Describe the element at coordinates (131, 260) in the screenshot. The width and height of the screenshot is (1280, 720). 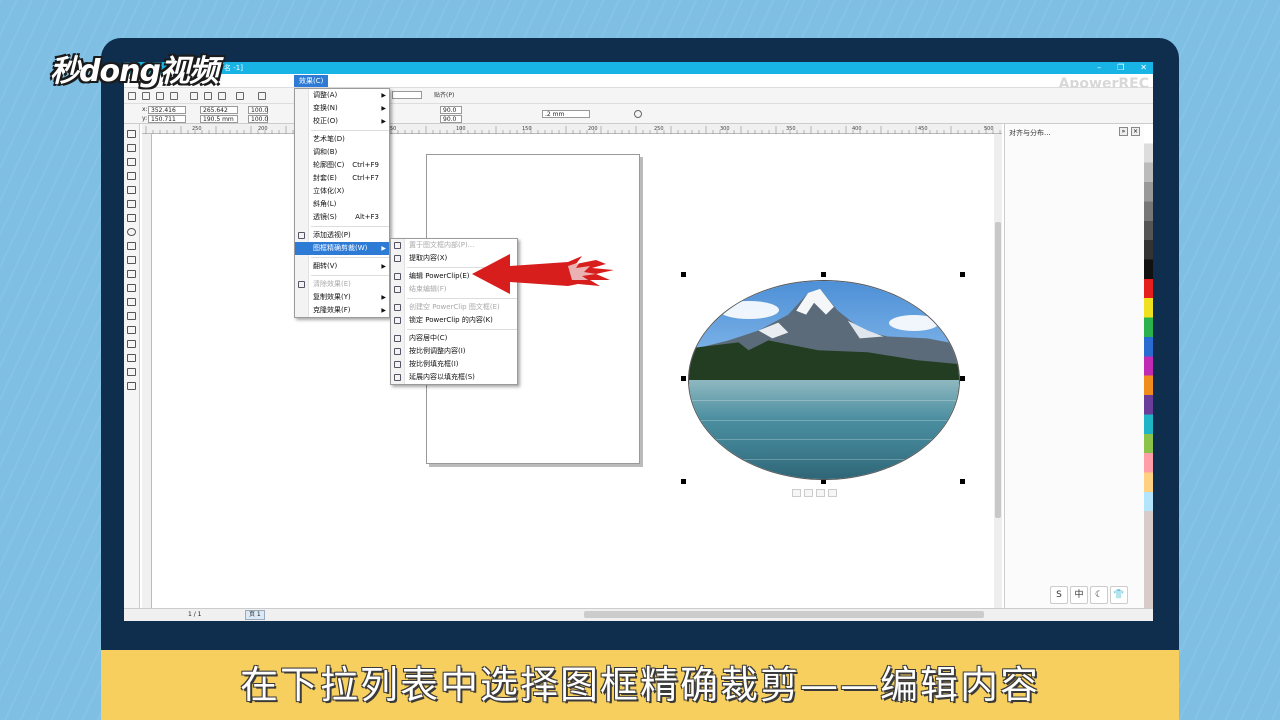
I see `text-tool-icon` at that location.